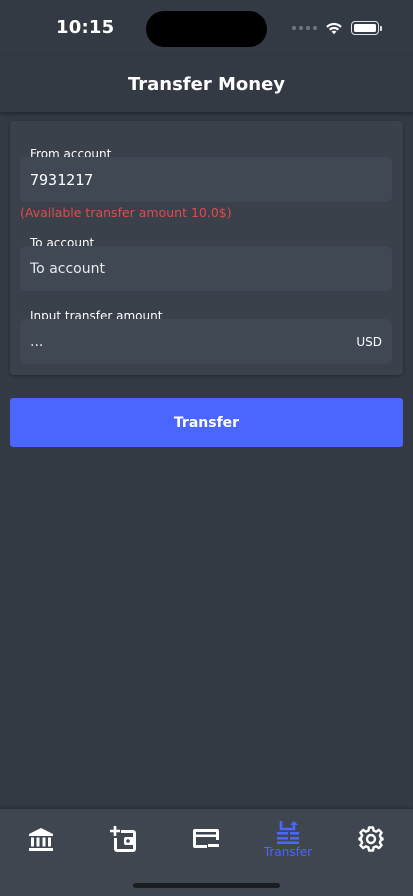  I want to click on gear-icon, so click(371, 839).